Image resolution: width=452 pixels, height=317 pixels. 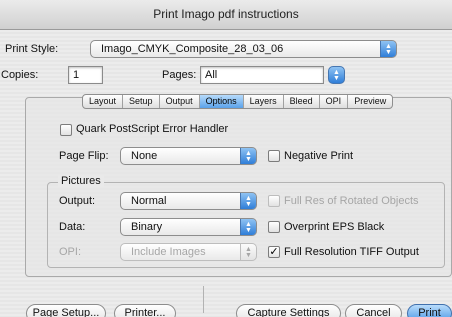 What do you see at coordinates (72, 227) in the screenshot?
I see `data-label: Data:` at bounding box center [72, 227].